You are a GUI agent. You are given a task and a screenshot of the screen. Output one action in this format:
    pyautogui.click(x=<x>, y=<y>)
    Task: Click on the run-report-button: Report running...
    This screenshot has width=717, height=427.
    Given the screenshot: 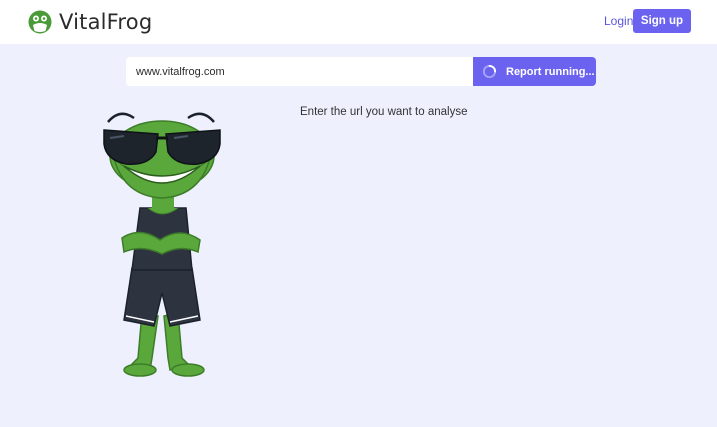 What is the action you would take?
    pyautogui.click(x=534, y=71)
    